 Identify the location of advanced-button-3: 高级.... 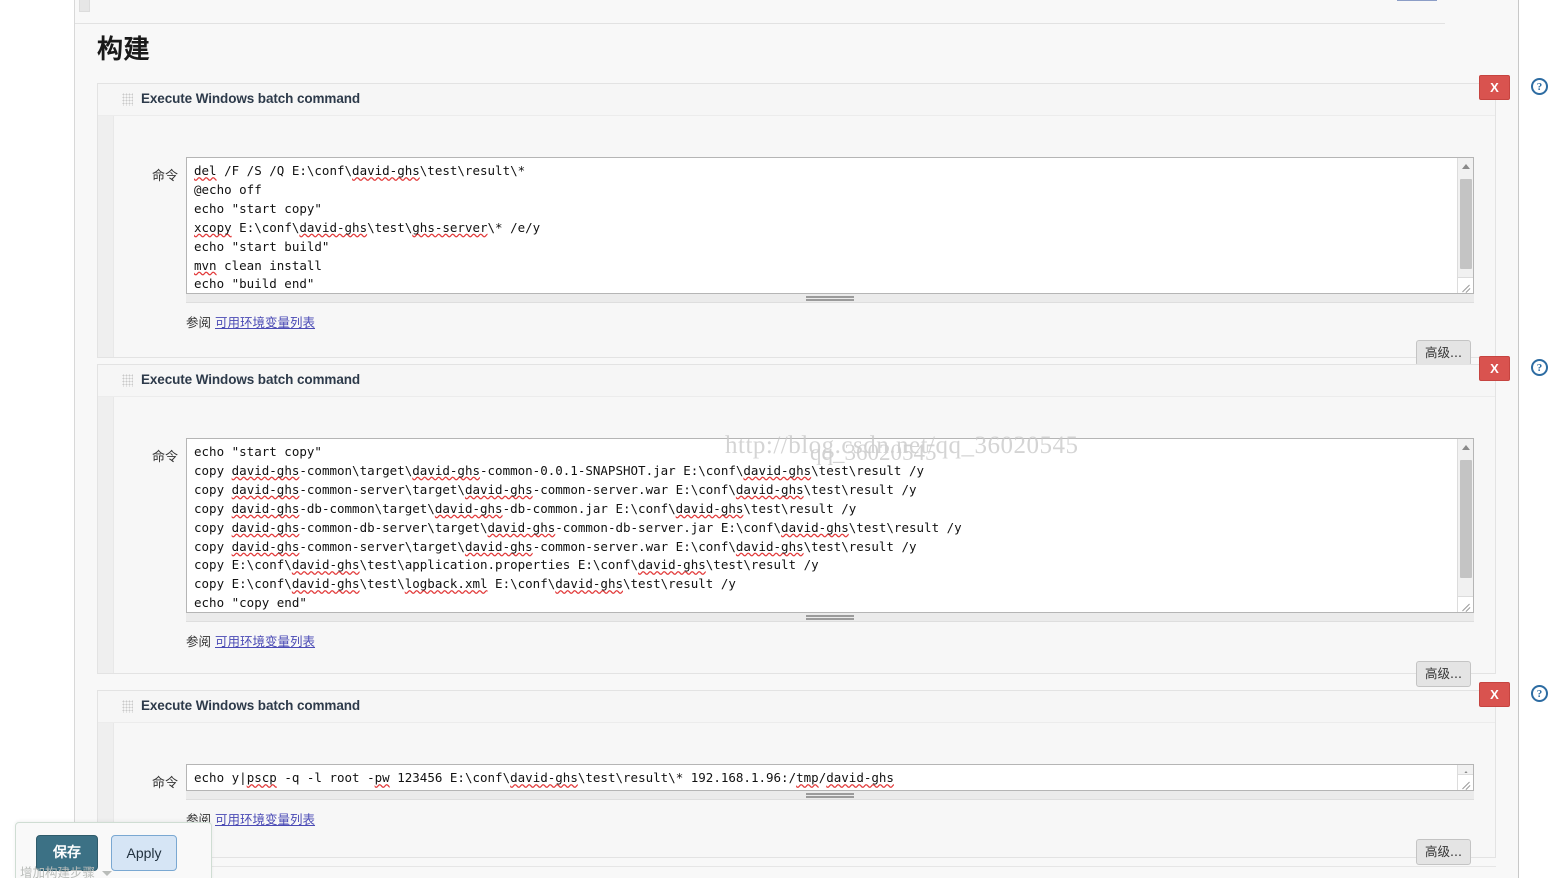
(1443, 852).